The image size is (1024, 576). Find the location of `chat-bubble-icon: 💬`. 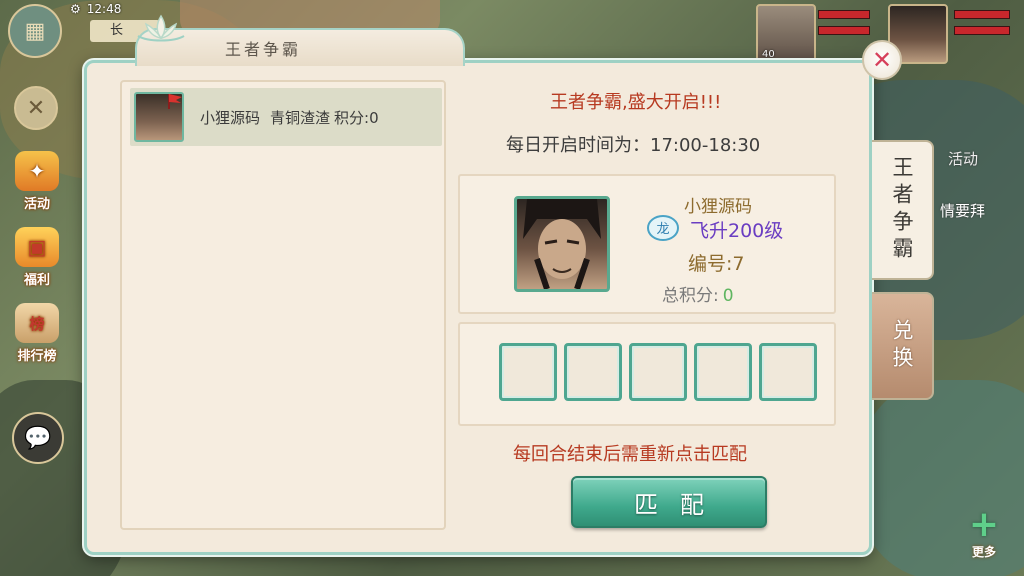

chat-bubble-icon: 💬 is located at coordinates (38, 438).